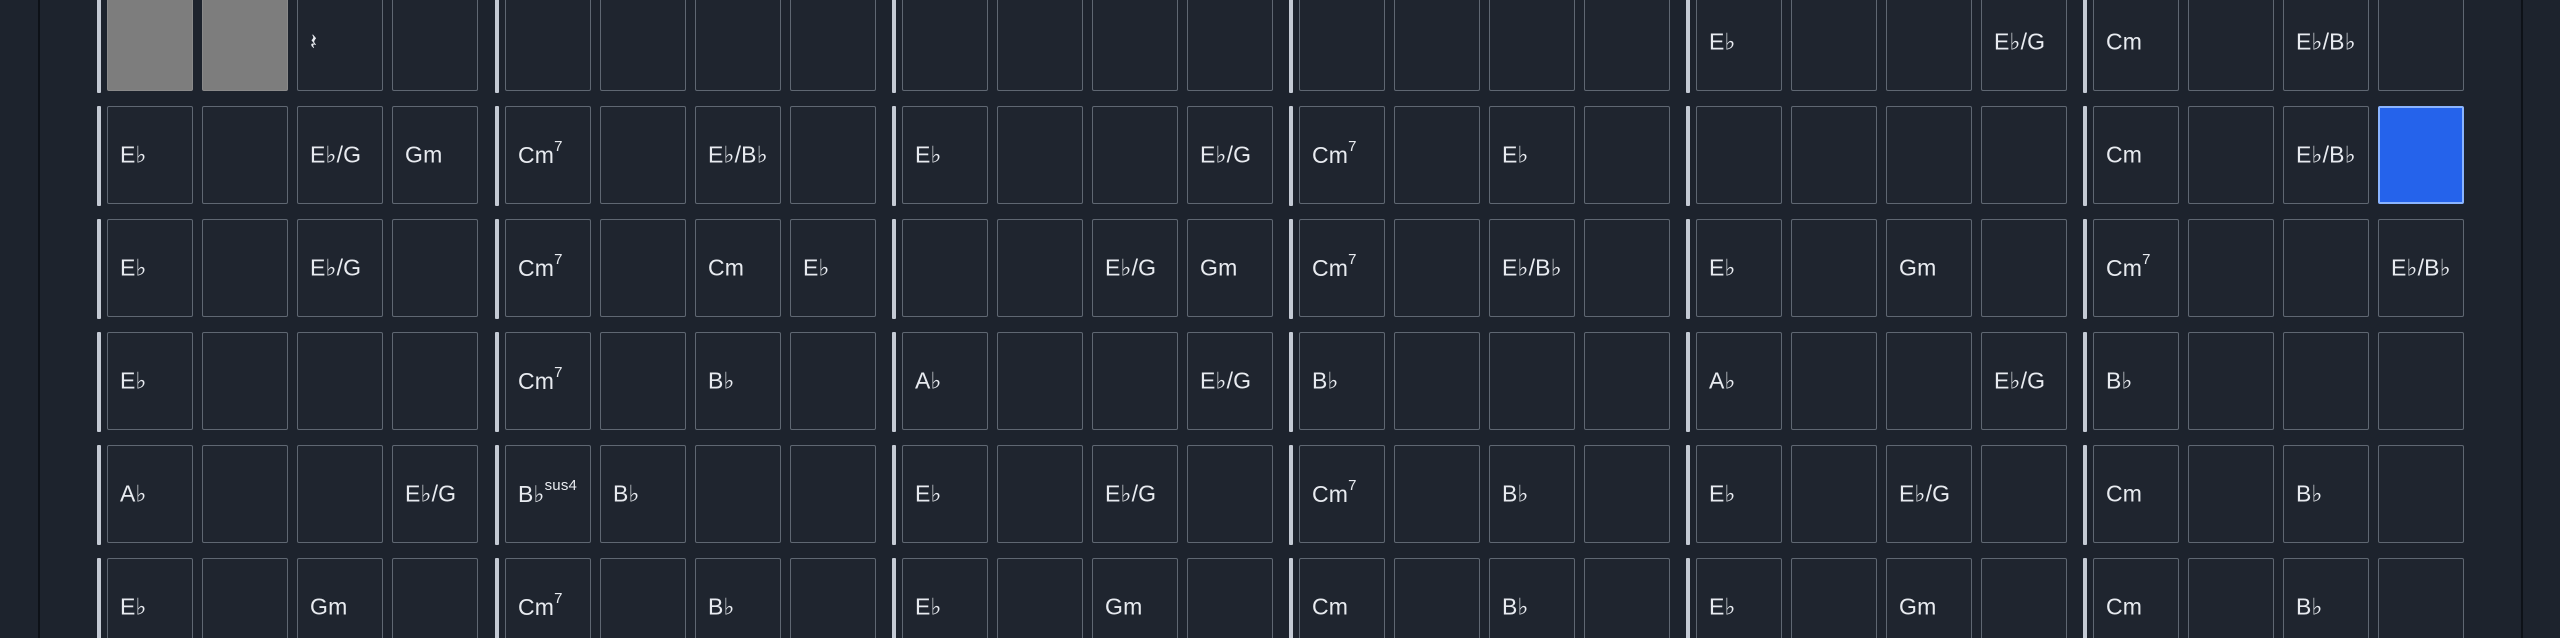  I want to click on chord-cell-selected, so click(2421, 155).